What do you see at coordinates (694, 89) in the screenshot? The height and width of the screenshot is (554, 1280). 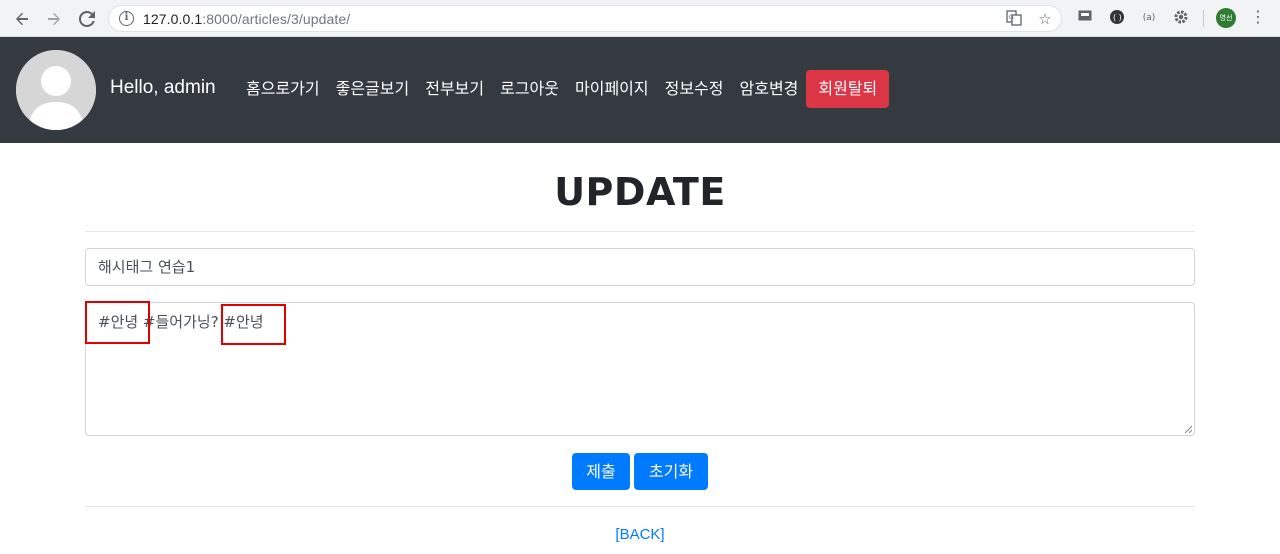 I see `nav-link-edit-profile: 정보수정` at bounding box center [694, 89].